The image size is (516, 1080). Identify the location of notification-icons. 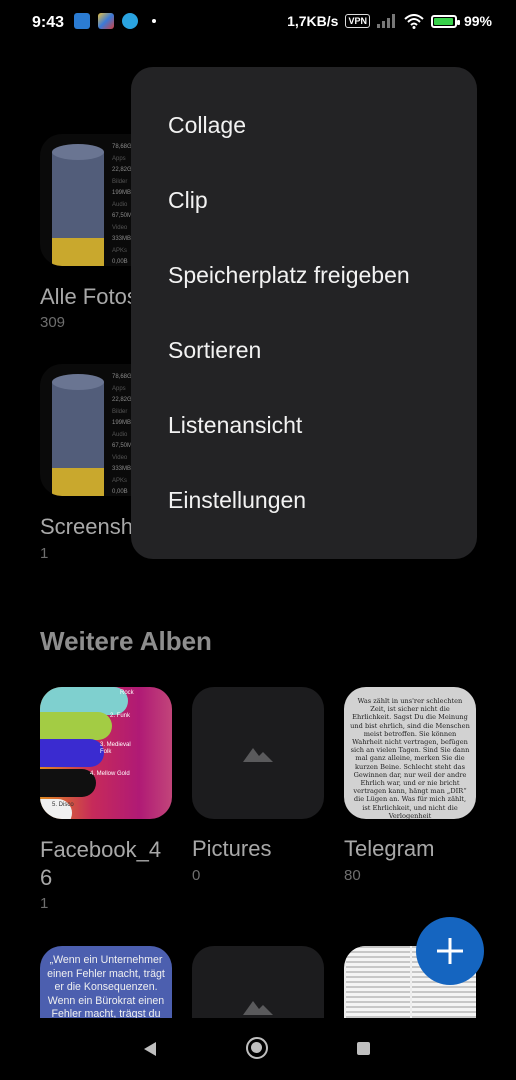
(115, 21).